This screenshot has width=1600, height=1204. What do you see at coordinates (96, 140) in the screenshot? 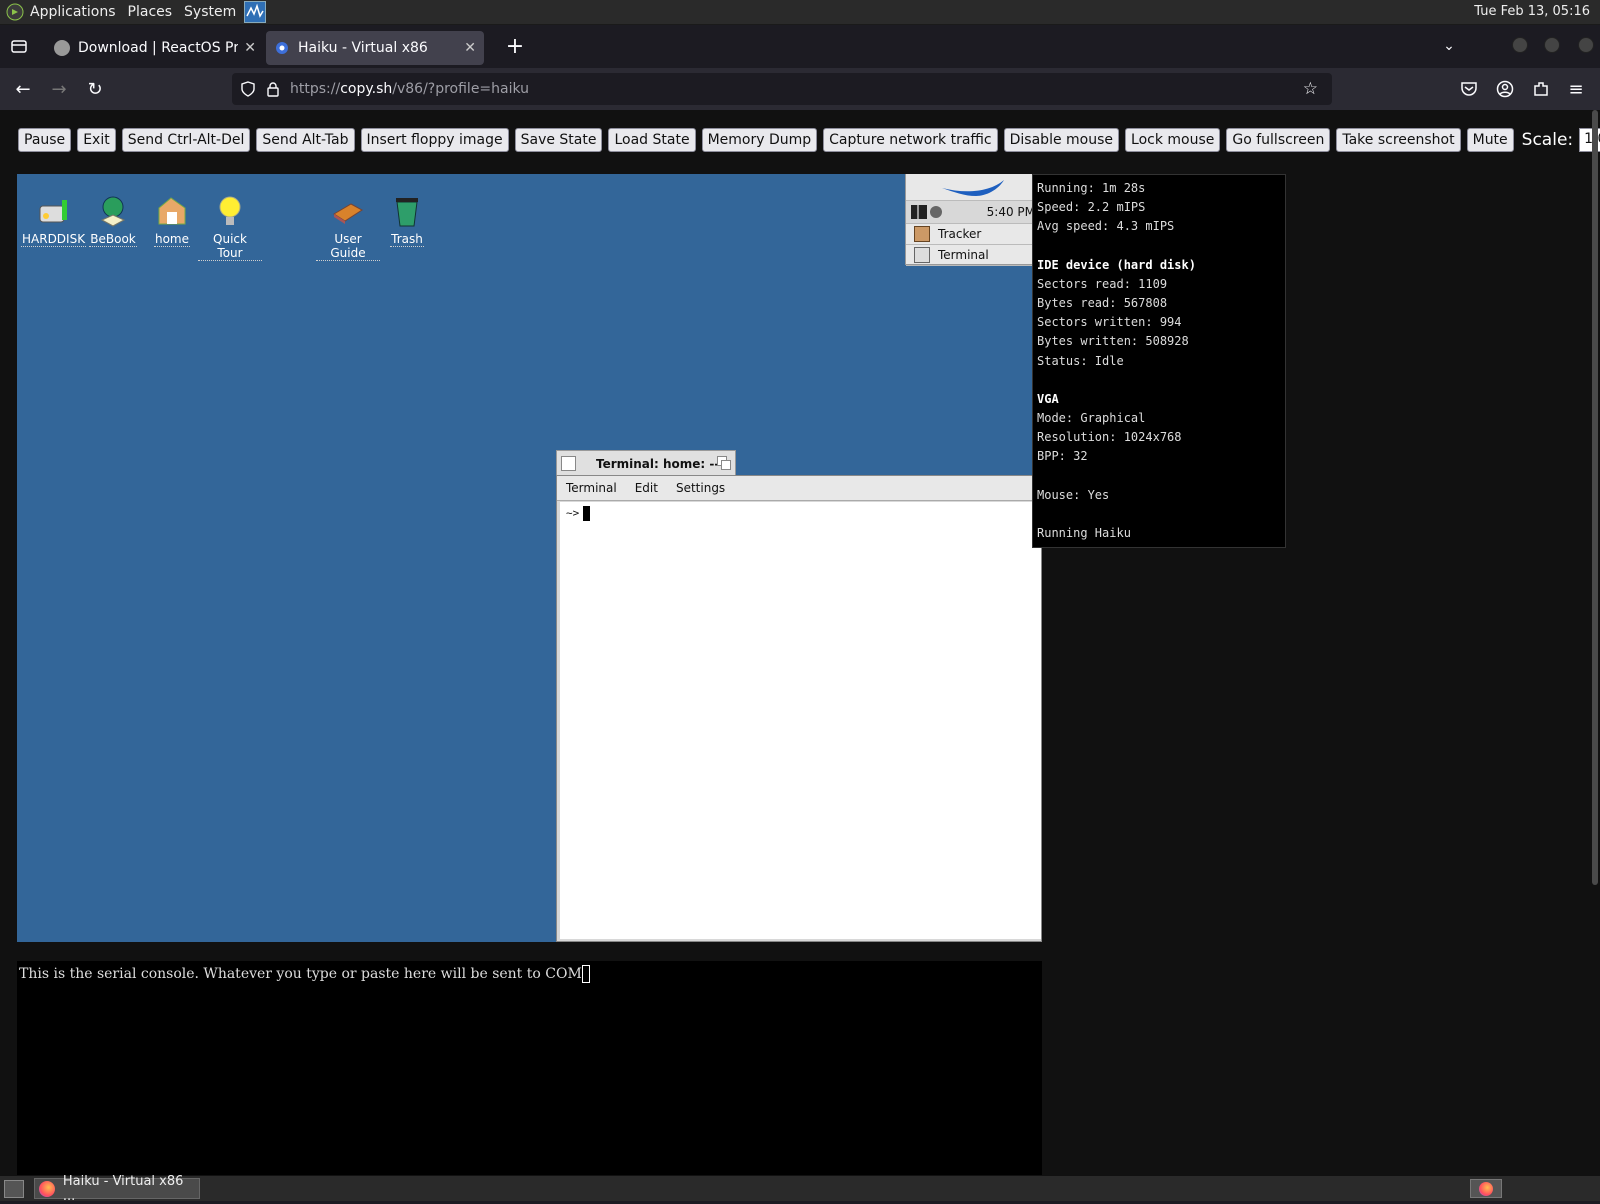
I see `exit-button: Exit` at bounding box center [96, 140].